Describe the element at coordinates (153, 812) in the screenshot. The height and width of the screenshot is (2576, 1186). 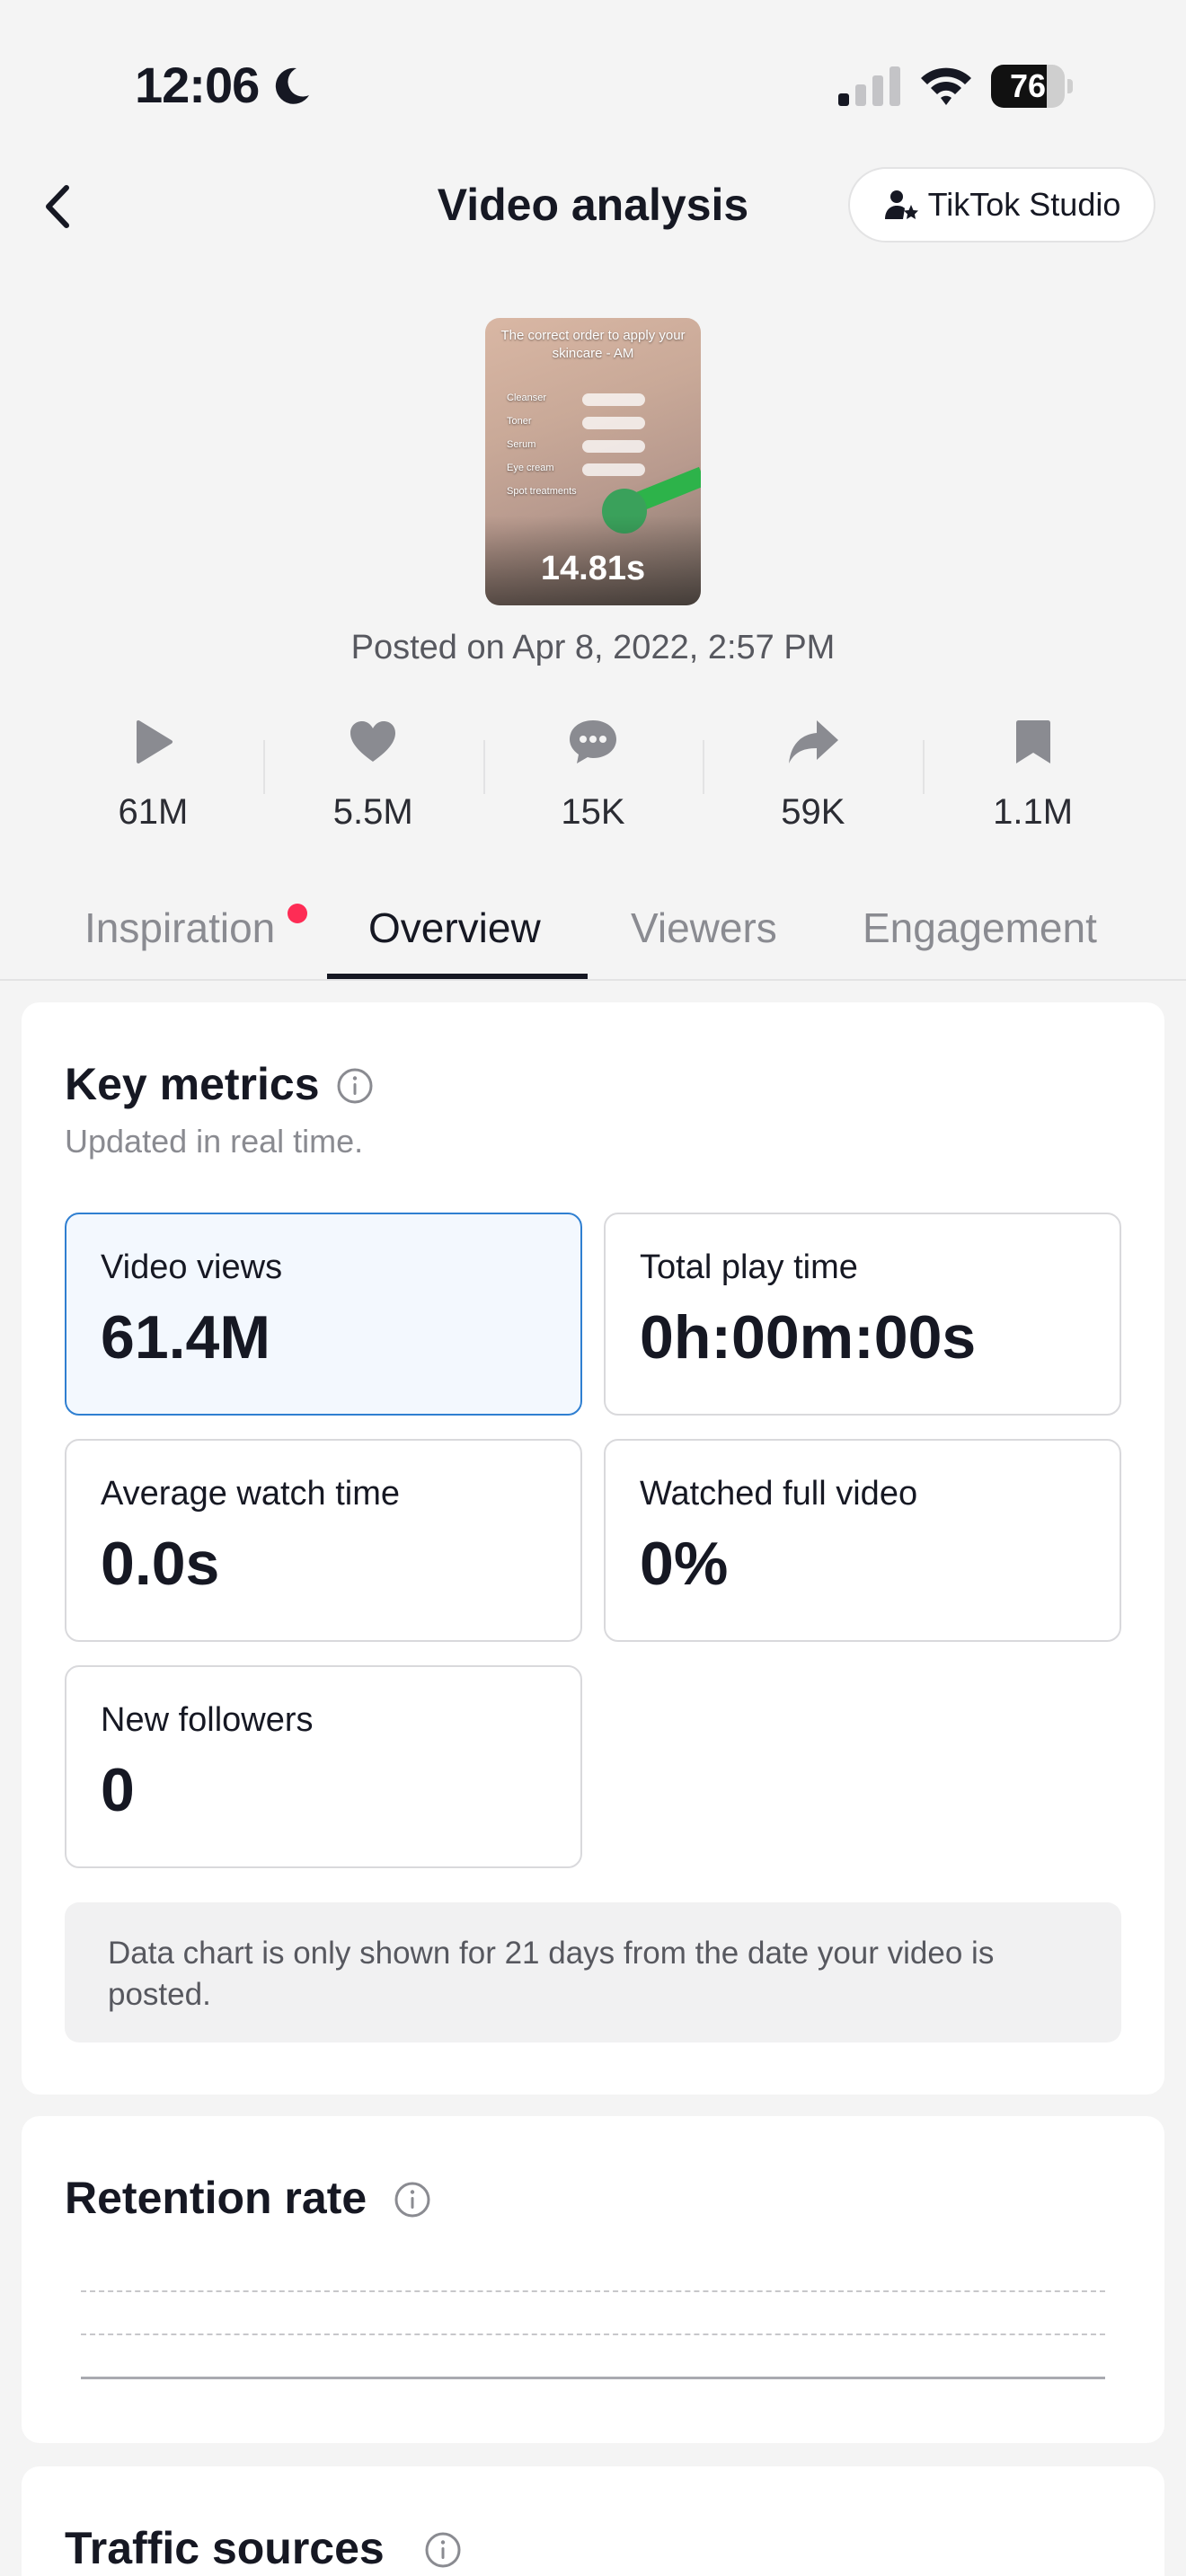
I see `stat-value: 61M` at that location.